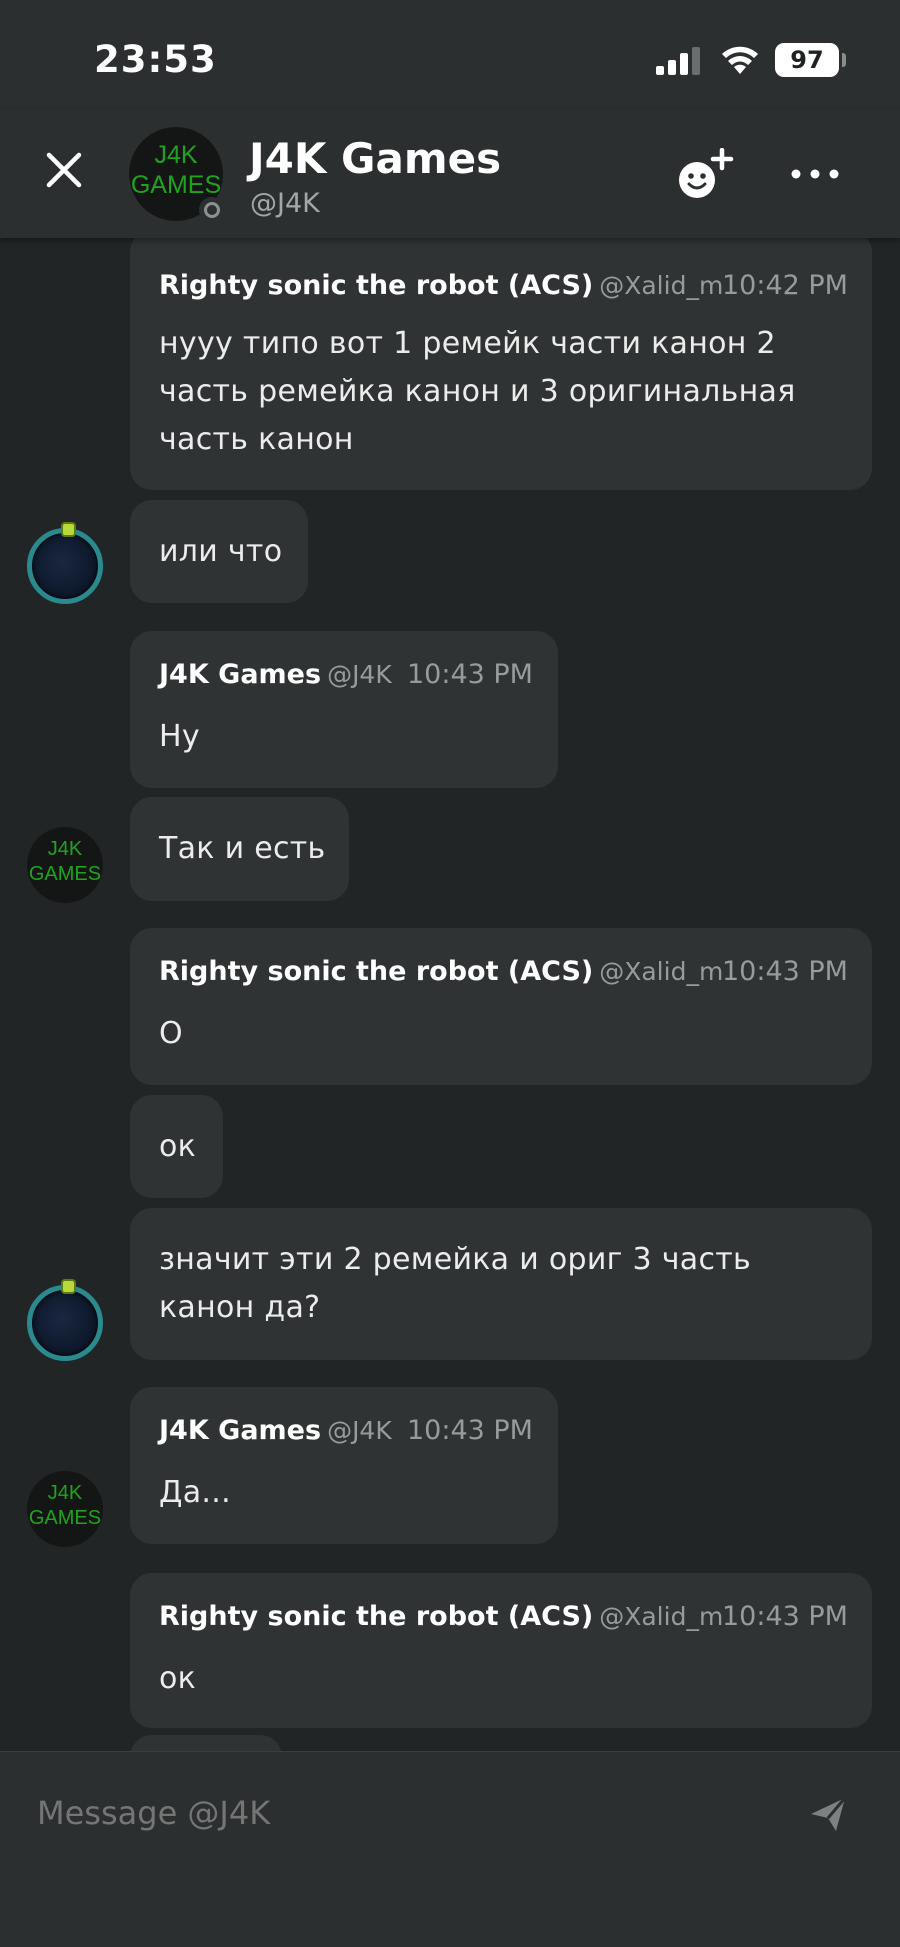 The width and height of the screenshot is (900, 1947). I want to click on message-line: часть ремейка канон и 3 оригинальная, so click(477, 391).